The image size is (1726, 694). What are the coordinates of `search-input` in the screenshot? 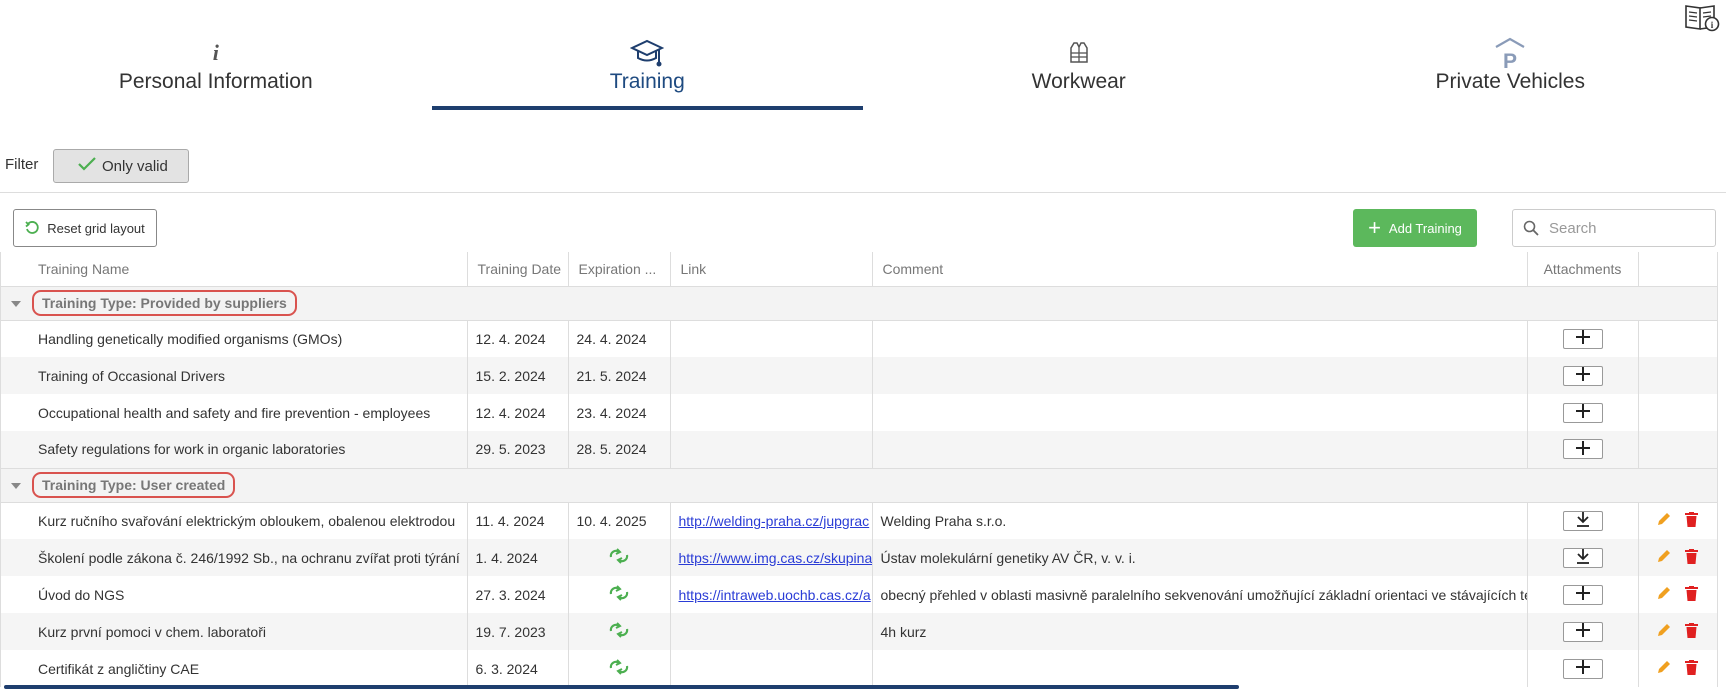 It's located at (1629, 228).